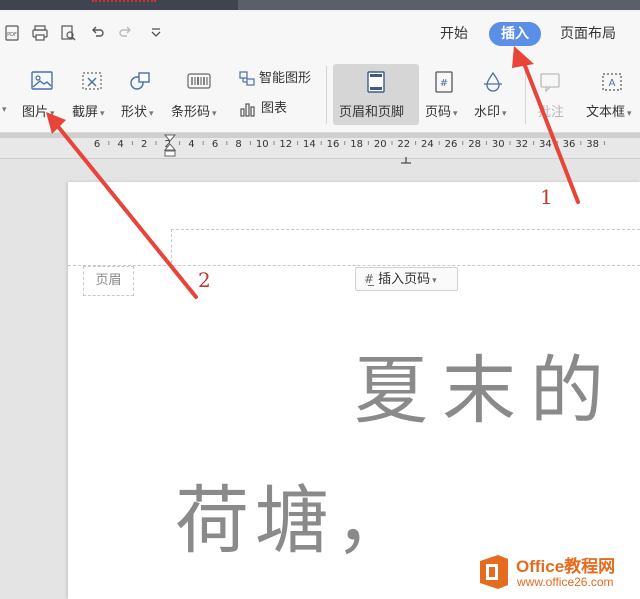 This screenshot has height=599, width=640. I want to click on document-tab-strip, so click(439, 5).